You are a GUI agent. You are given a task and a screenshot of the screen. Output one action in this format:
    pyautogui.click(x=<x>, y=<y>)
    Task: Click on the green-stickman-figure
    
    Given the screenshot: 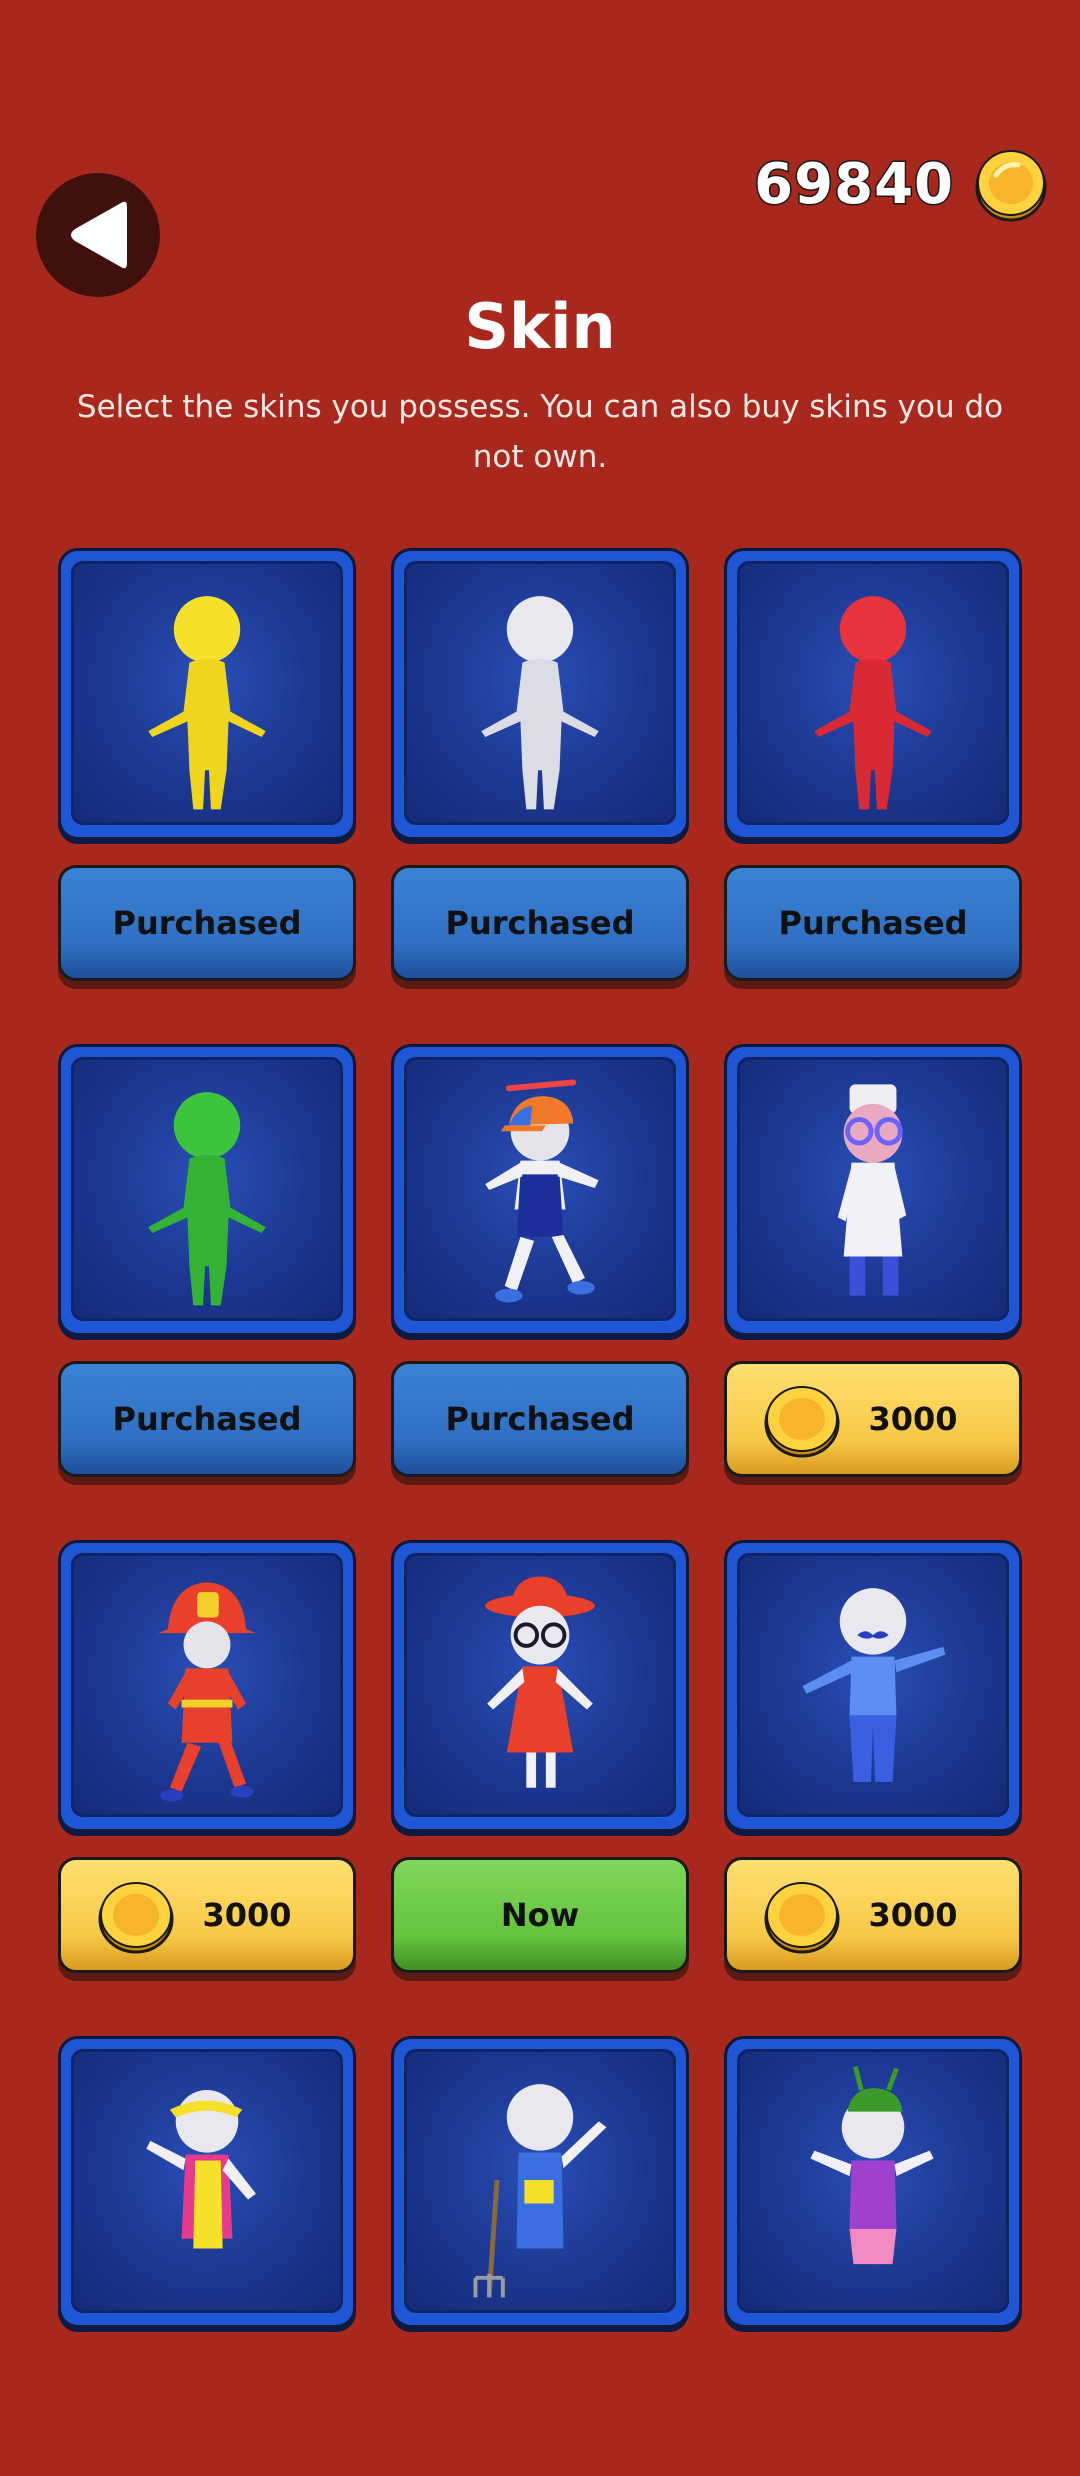 What is the action you would take?
    pyautogui.click(x=207, y=1199)
    